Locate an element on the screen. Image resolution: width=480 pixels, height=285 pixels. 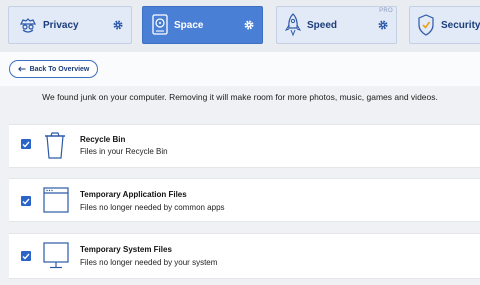
checkbox-recycle-bin is located at coordinates (26, 144).